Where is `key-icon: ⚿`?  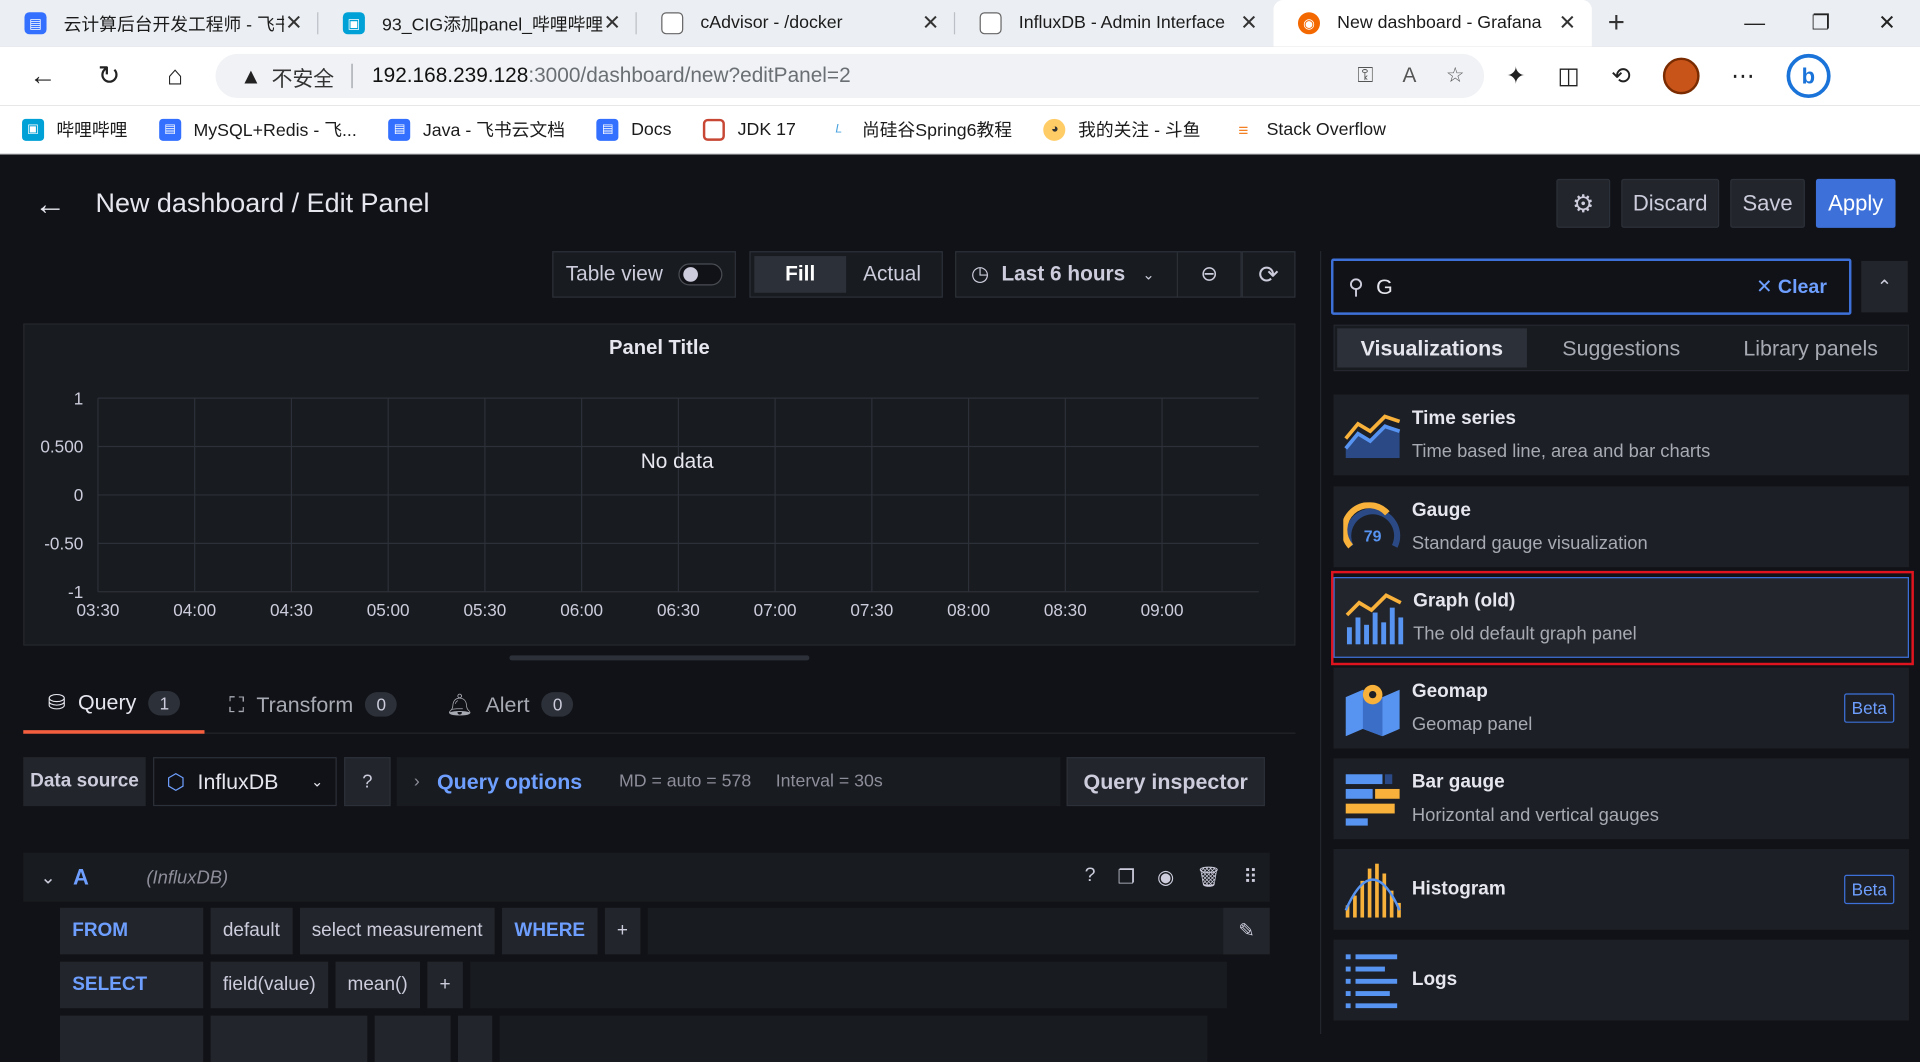
key-icon: ⚿ is located at coordinates (1365, 76).